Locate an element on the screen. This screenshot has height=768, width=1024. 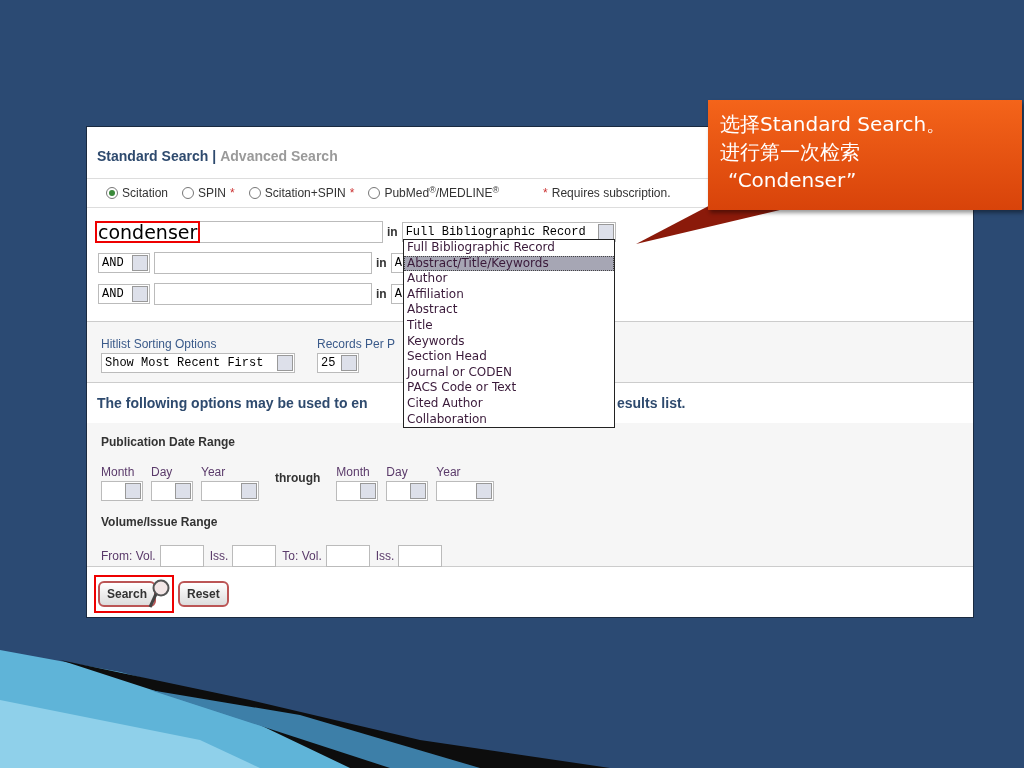
section-title: Publication Date Range is located at coordinates (169, 442).